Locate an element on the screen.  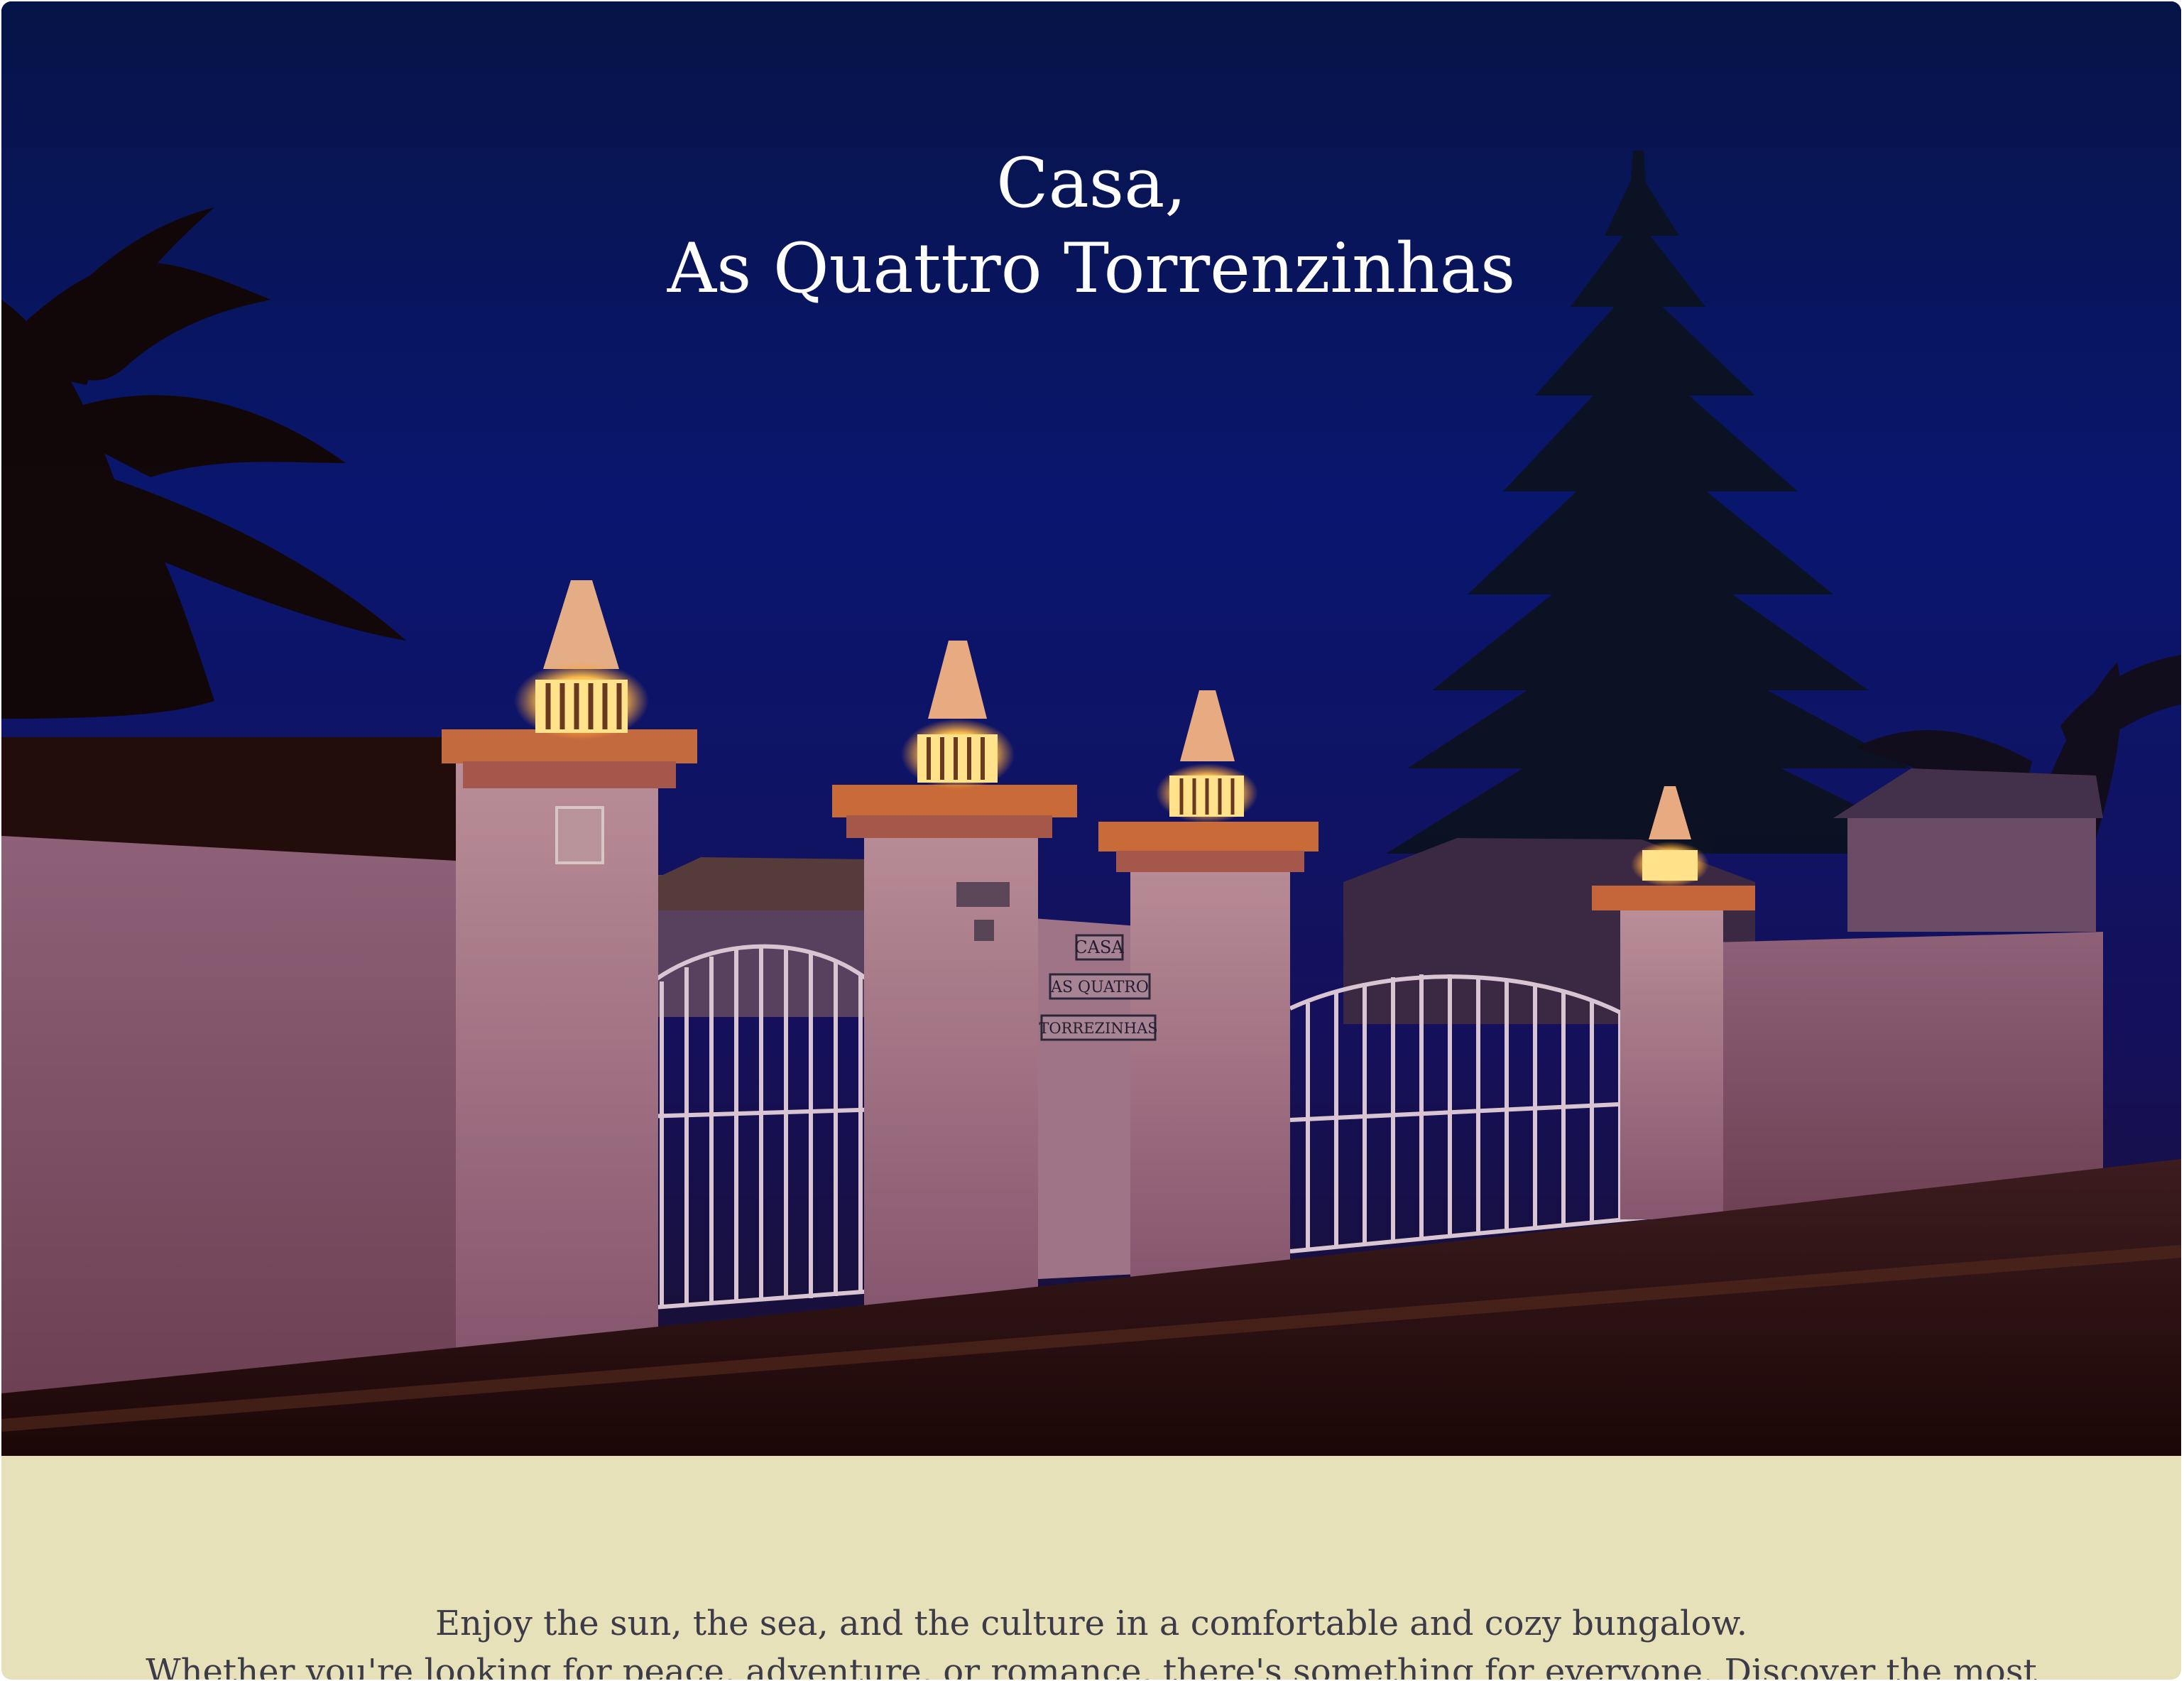
sign-line-casa: CASA is located at coordinates (1099, 947).